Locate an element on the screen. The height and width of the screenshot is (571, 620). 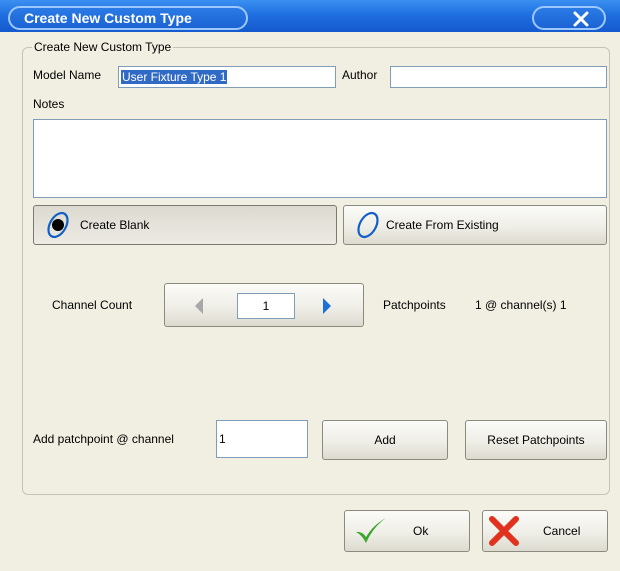
arrow-left-icon is located at coordinates (199, 306).